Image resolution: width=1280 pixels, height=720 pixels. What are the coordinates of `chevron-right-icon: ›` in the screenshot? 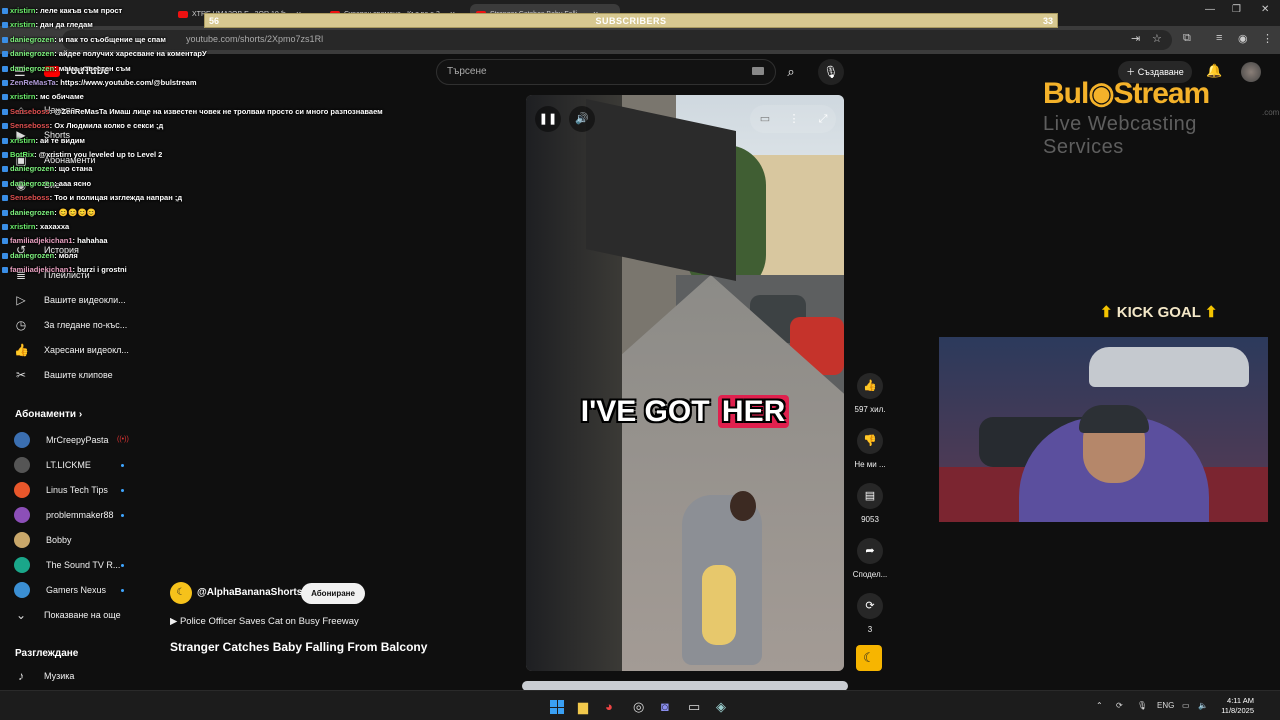 It's located at (80, 414).